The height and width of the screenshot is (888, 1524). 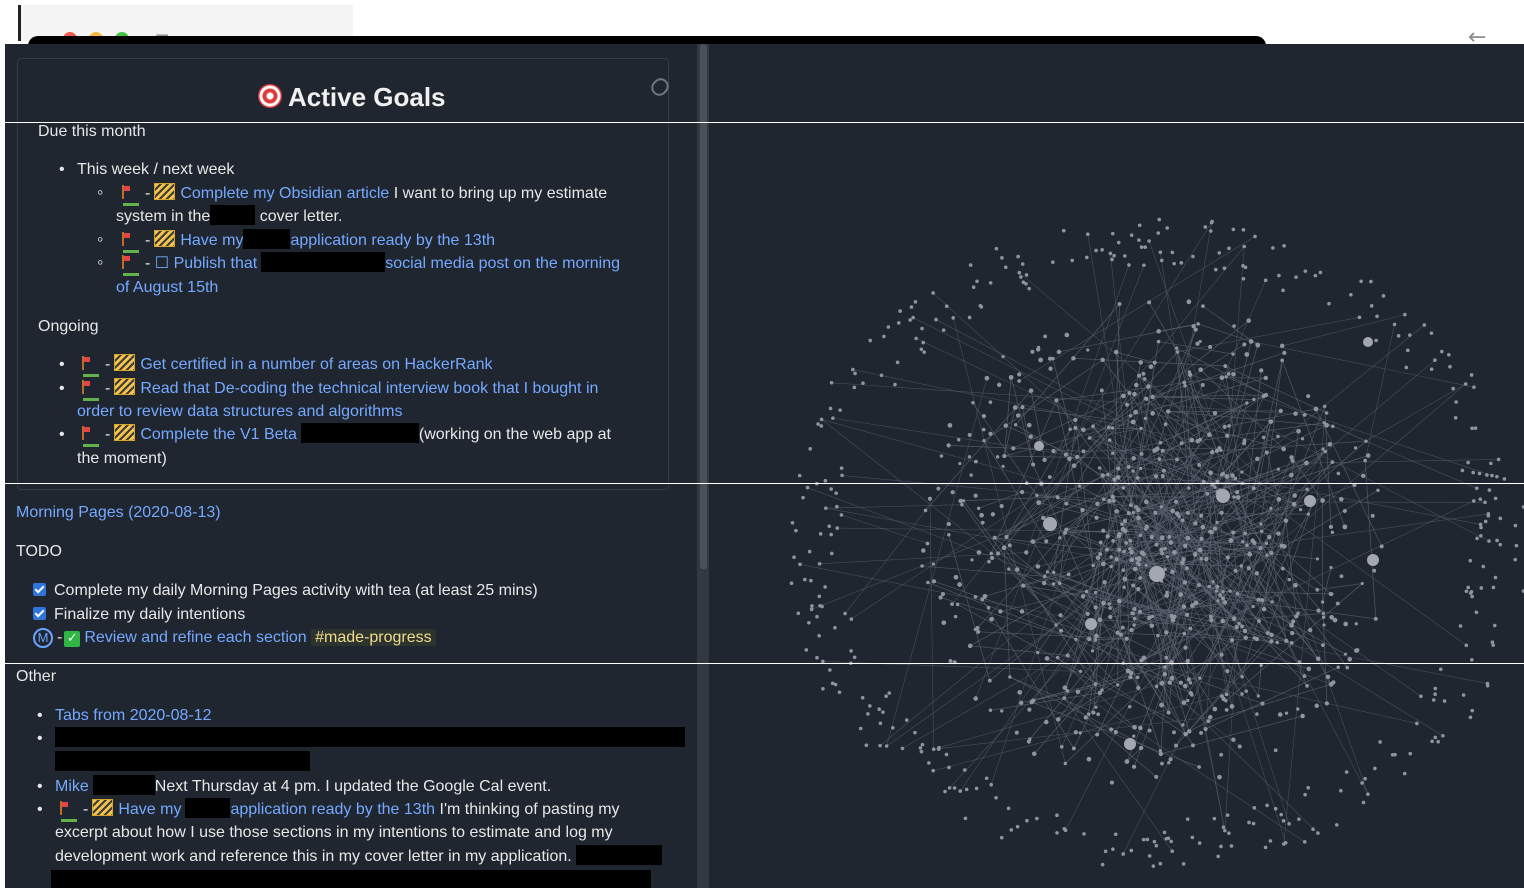 I want to click on todo-heading: TODO, so click(x=39, y=551).